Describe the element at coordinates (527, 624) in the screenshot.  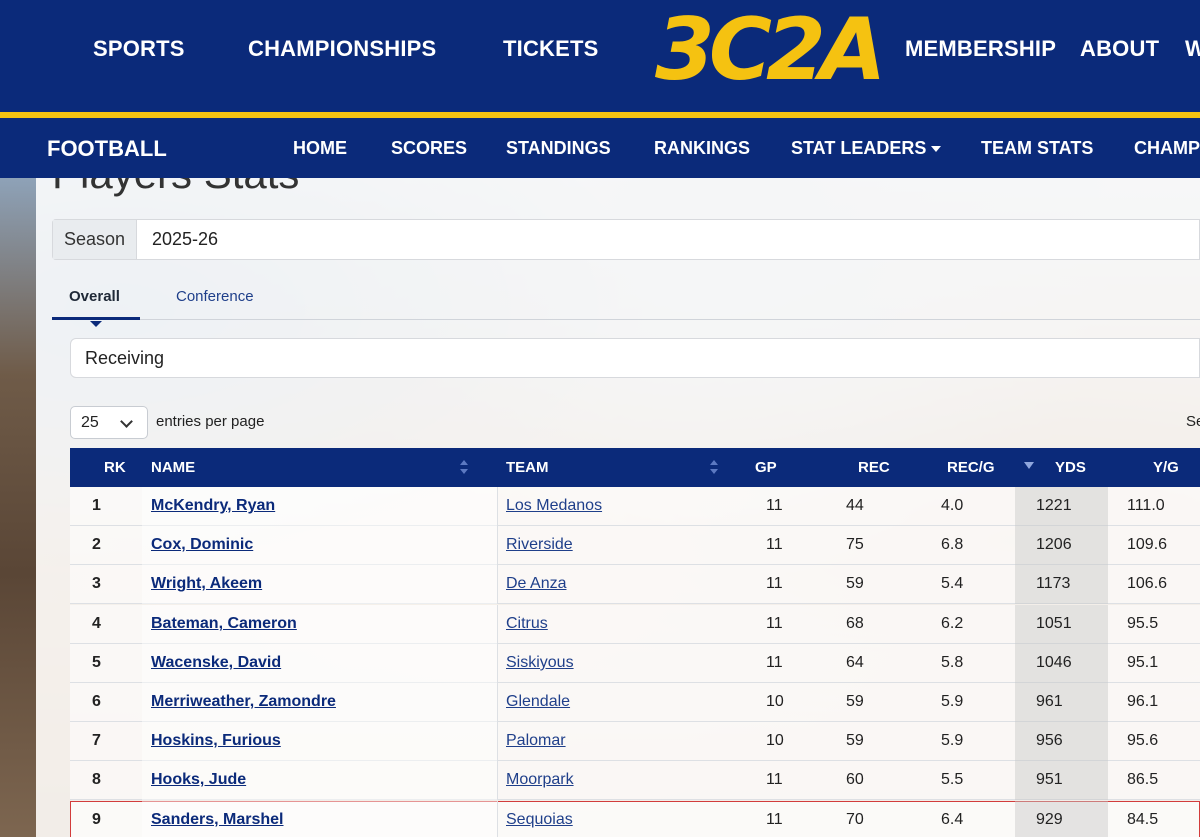
I see `team-link: Citrus` at that location.